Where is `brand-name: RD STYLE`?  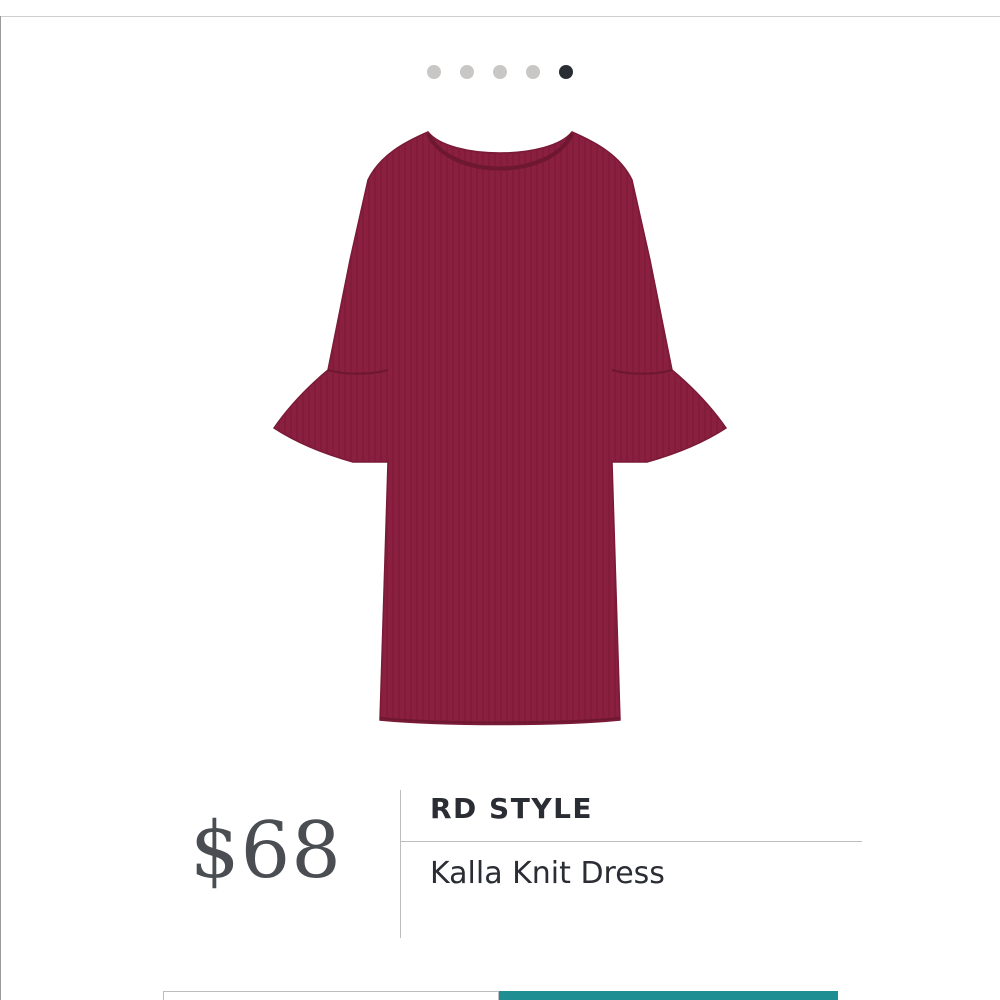 brand-name: RD STYLE is located at coordinates (512, 808).